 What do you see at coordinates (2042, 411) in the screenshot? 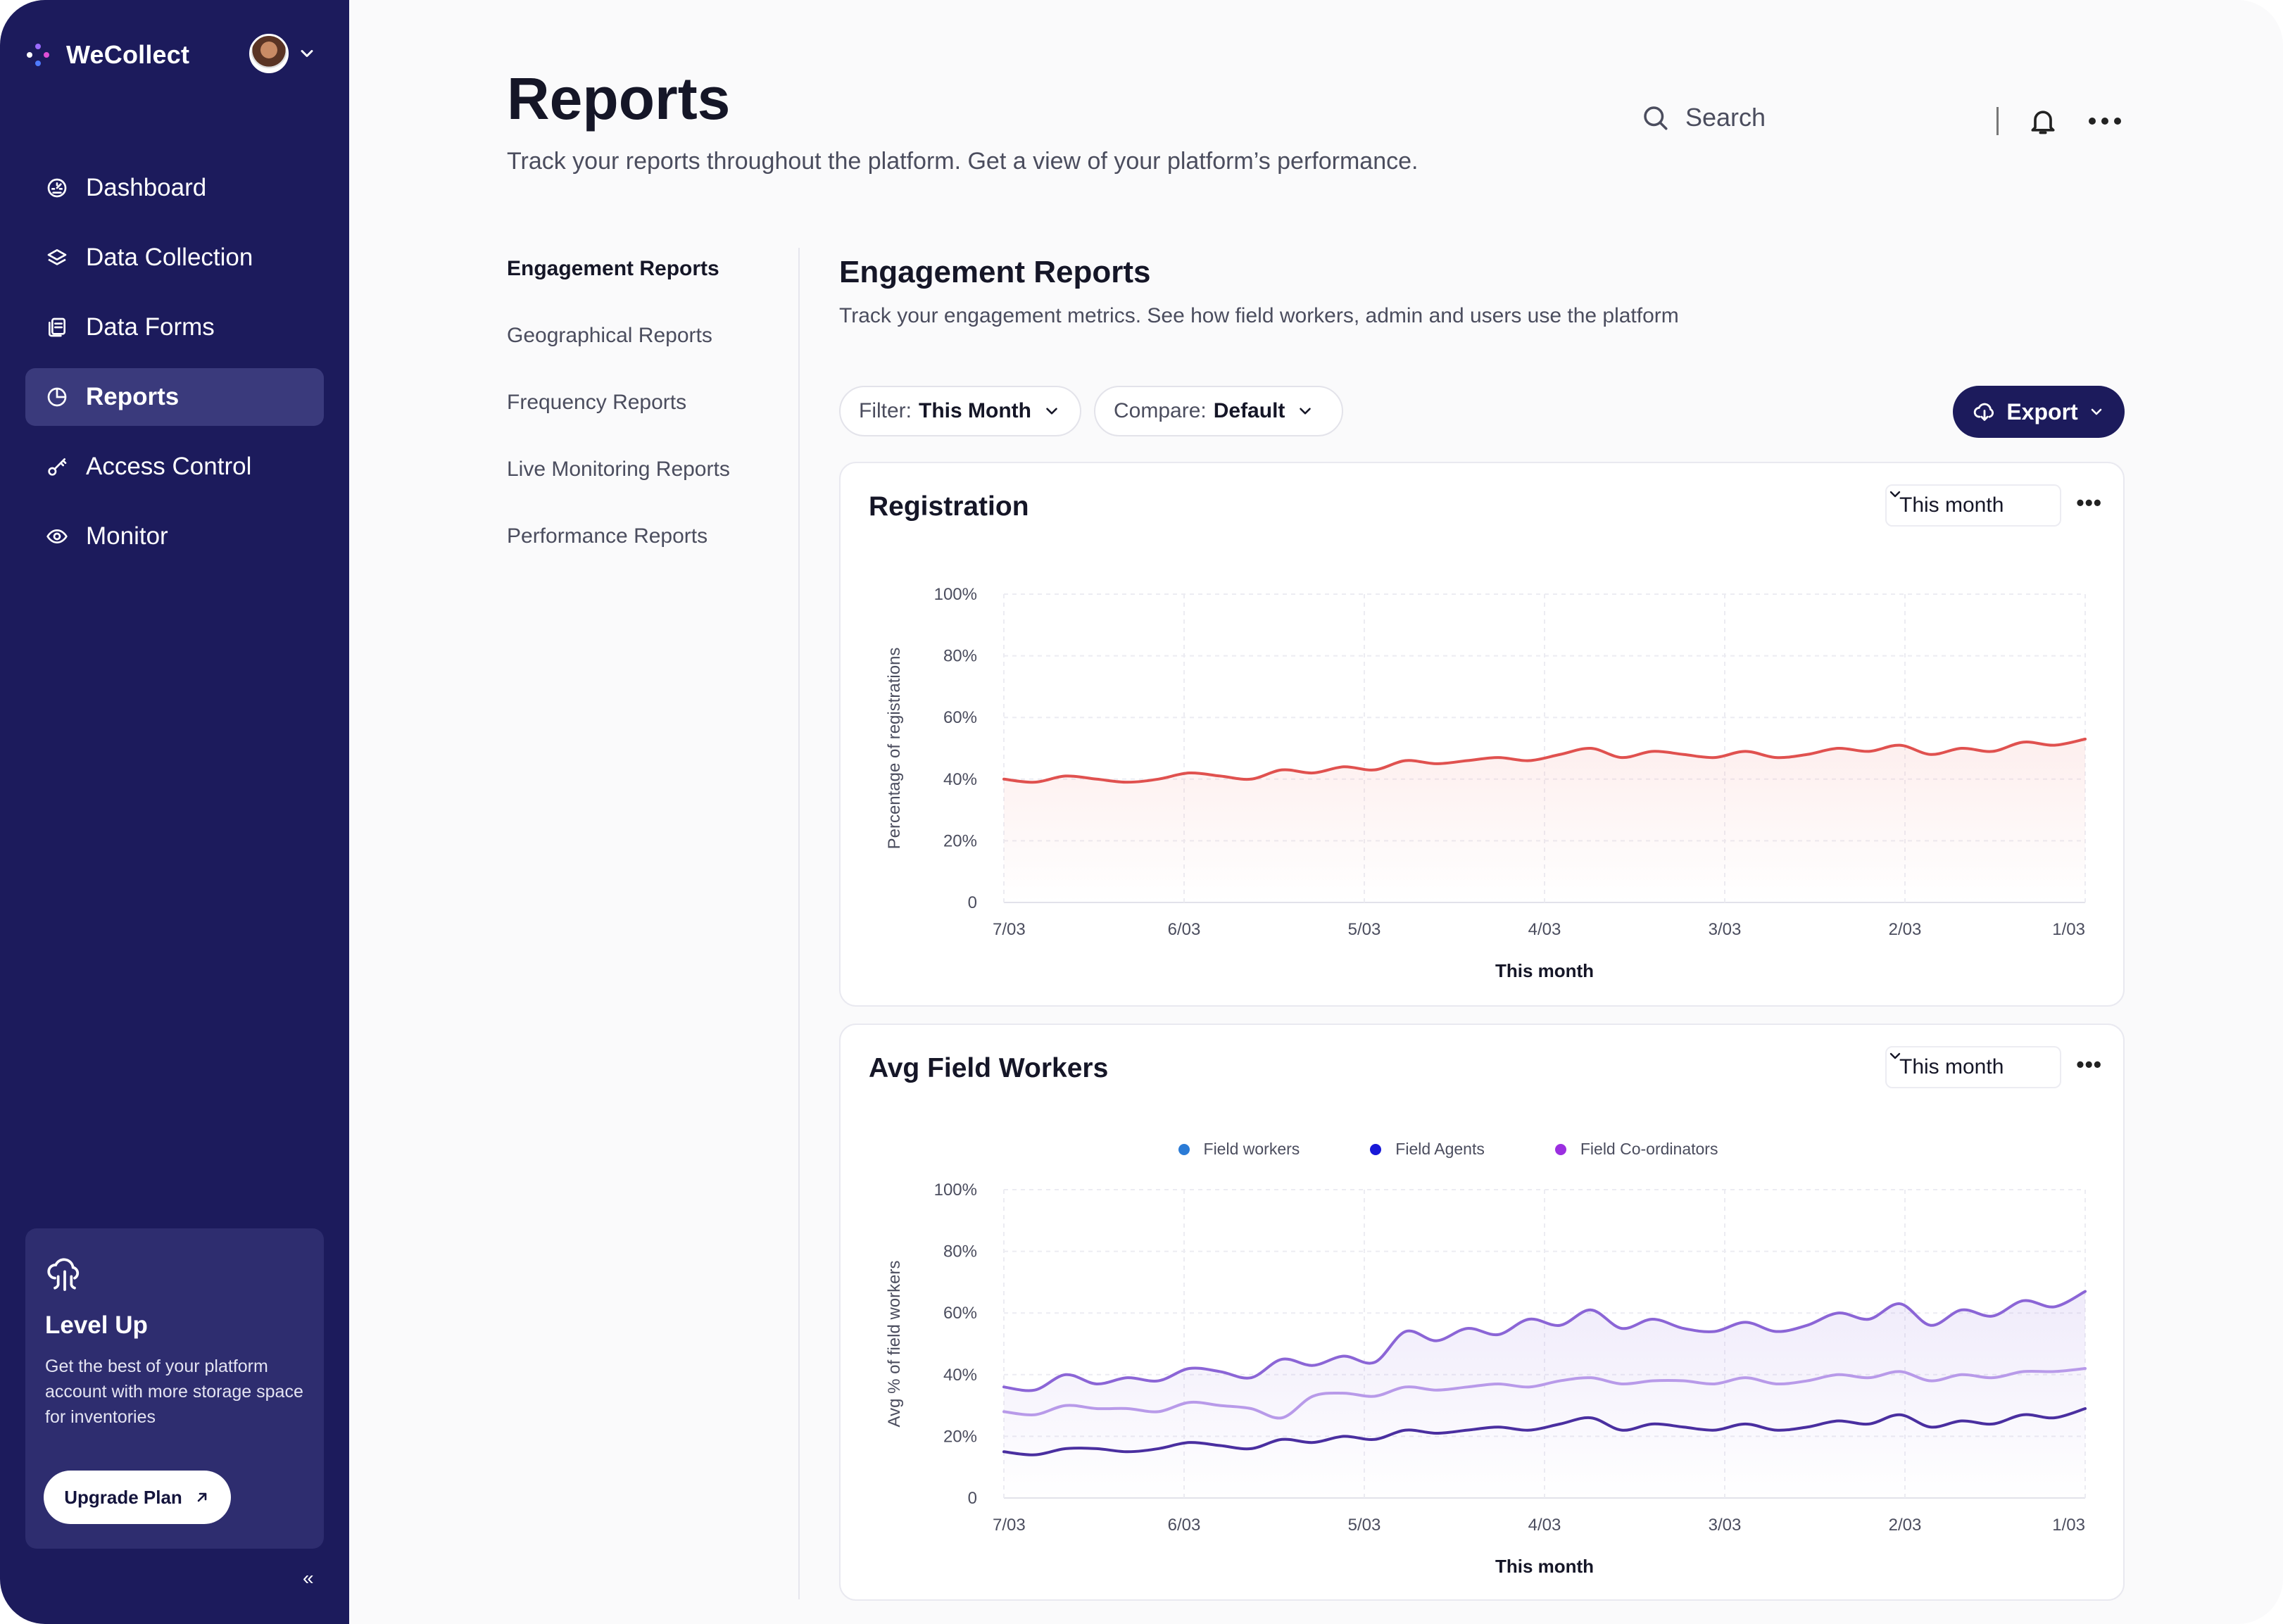
I see `export-label: Export` at bounding box center [2042, 411].